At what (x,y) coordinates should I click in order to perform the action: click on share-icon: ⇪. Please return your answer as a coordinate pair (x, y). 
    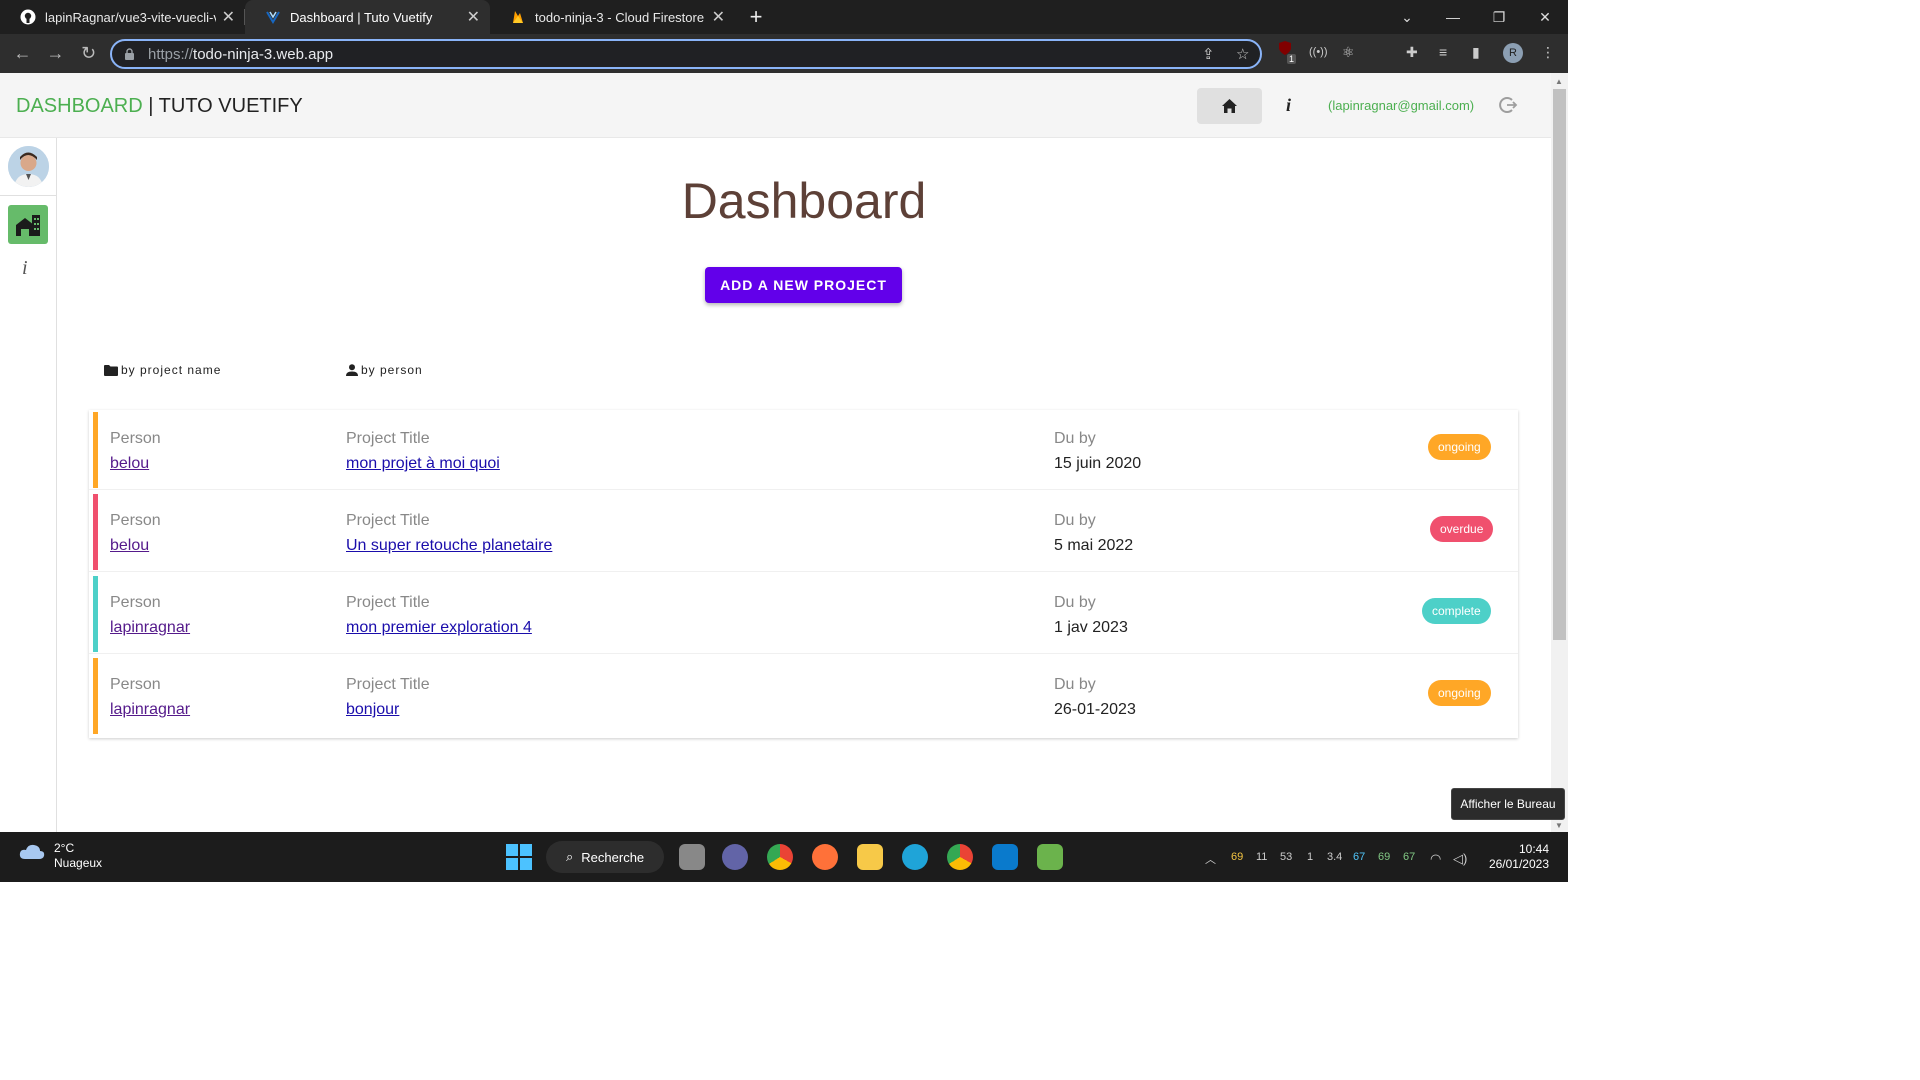
    Looking at the image, I should click on (1208, 54).